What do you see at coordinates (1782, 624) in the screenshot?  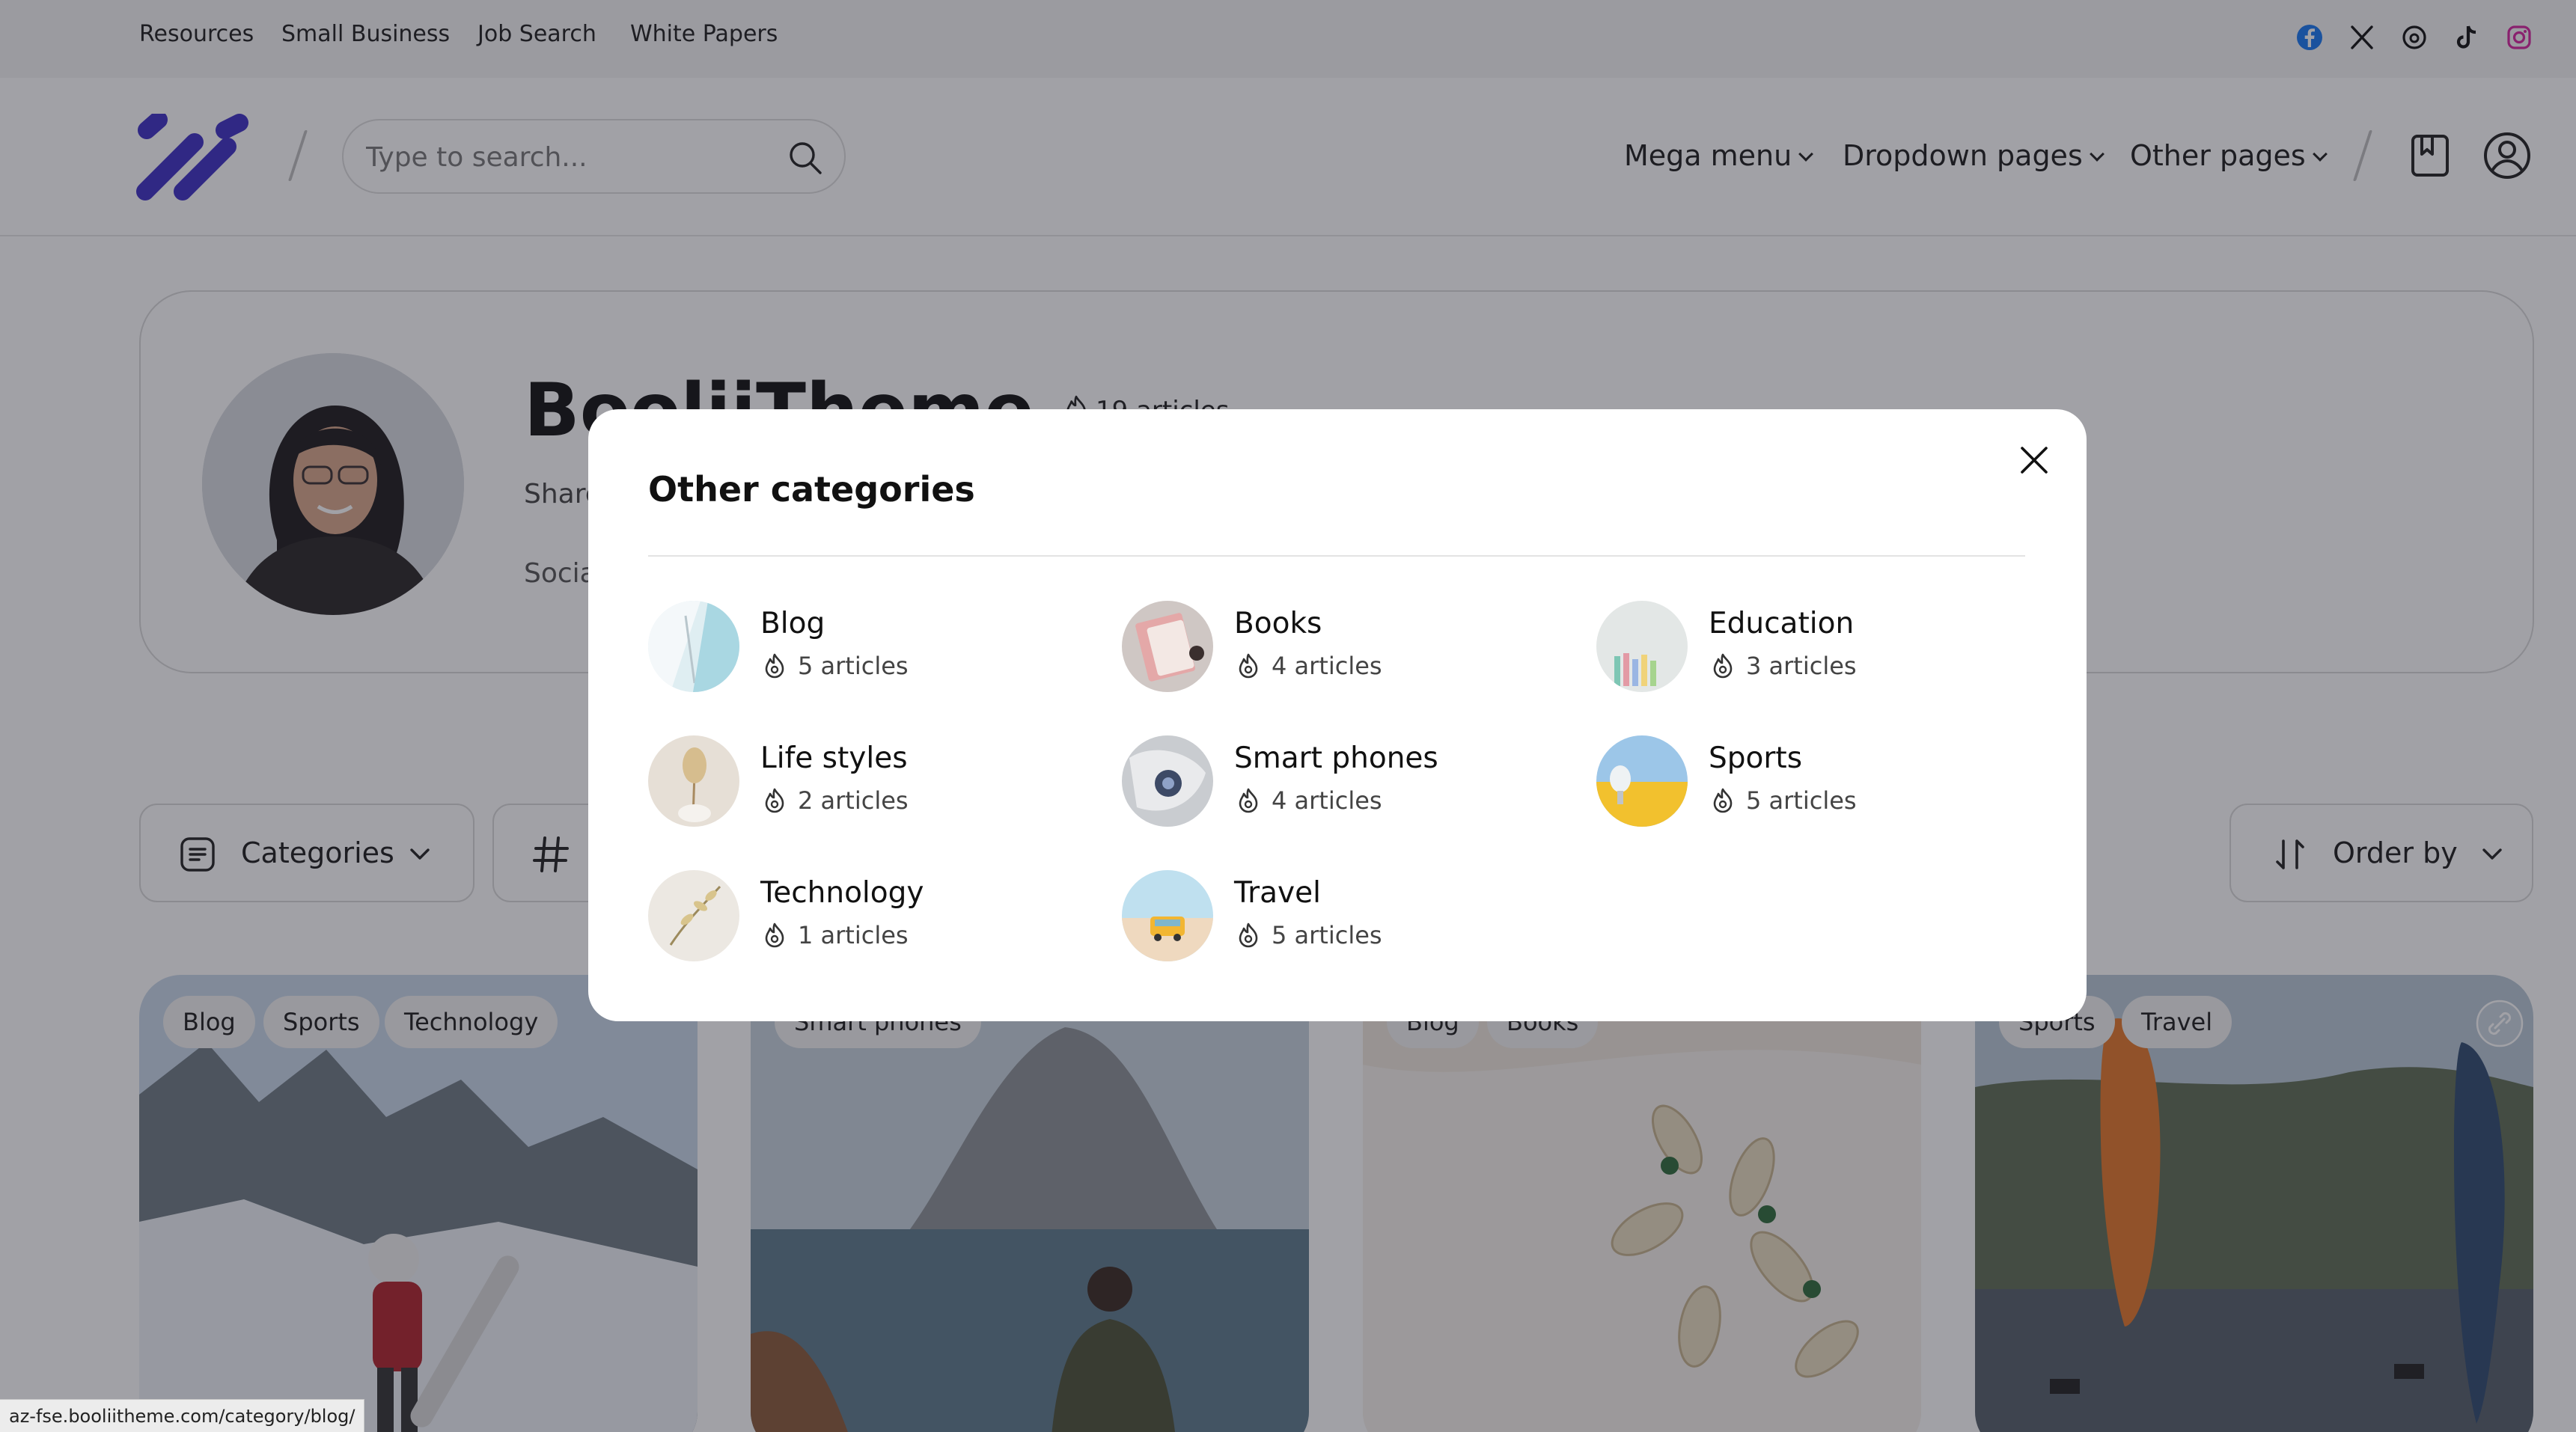 I see `category-name: Education` at bounding box center [1782, 624].